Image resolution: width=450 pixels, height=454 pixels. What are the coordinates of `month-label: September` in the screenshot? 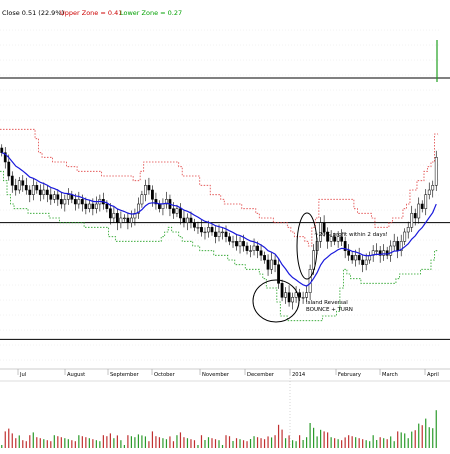 It's located at (125, 375).